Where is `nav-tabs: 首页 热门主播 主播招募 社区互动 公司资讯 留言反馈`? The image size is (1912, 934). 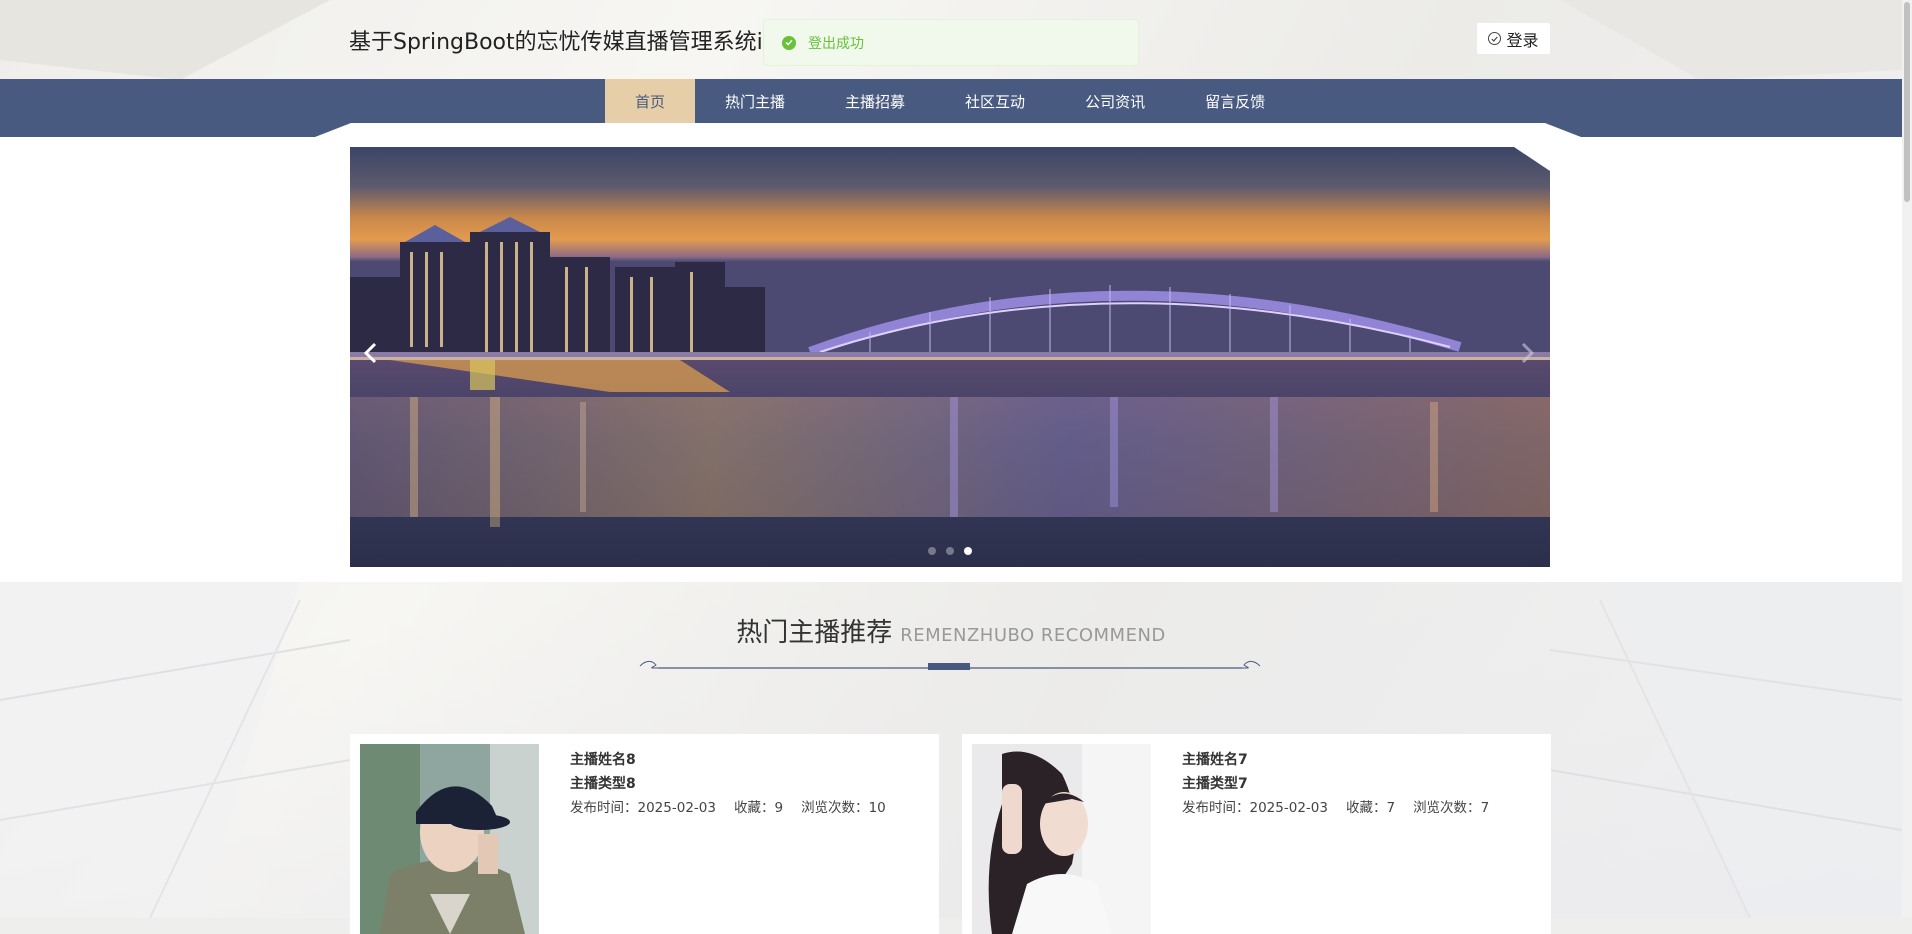 nav-tabs: 首页 热门主播 主播招募 社区互动 公司资讯 留言反馈 is located at coordinates (950, 101).